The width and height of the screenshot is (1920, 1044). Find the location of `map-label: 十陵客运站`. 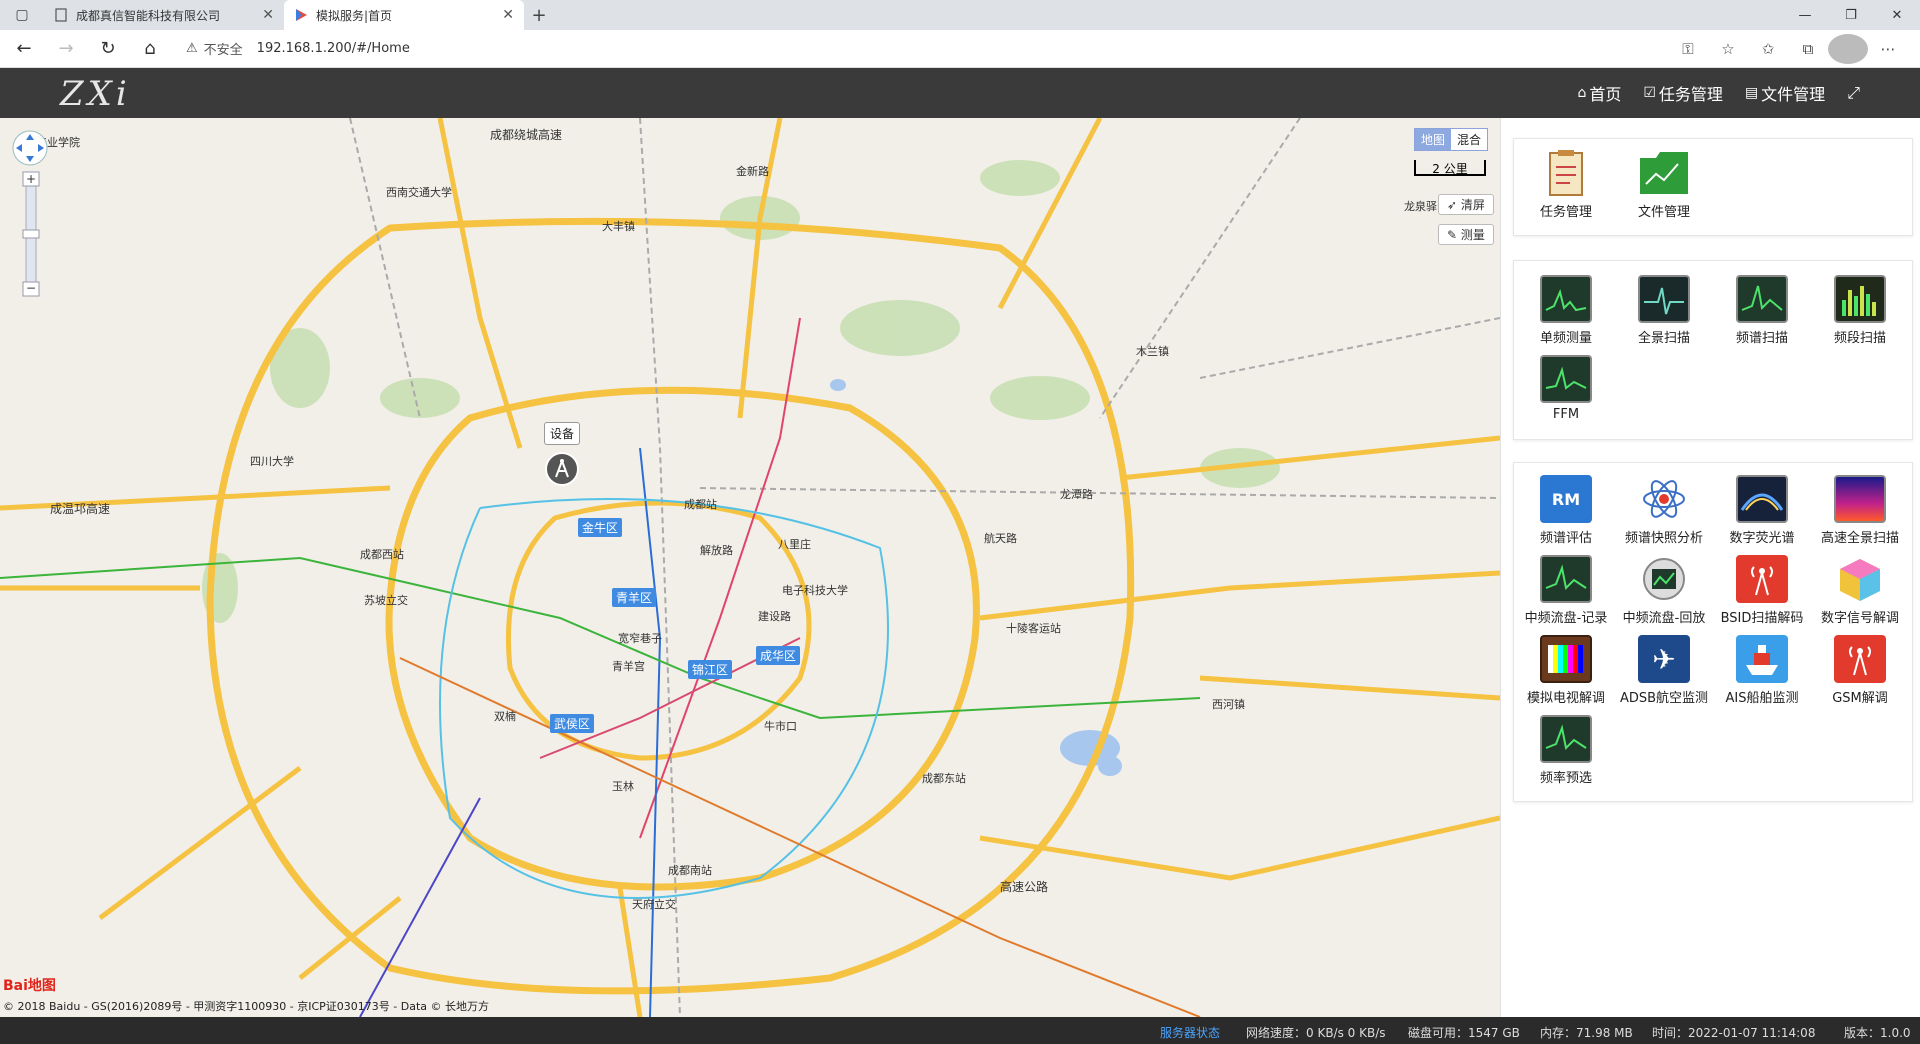

map-label: 十陵客运站 is located at coordinates (1033, 628).